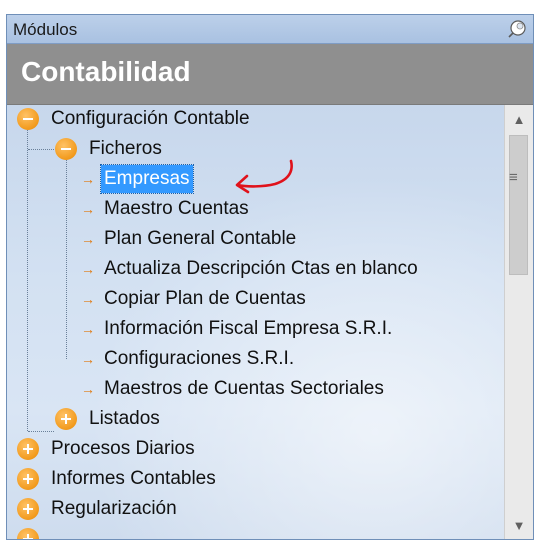 The width and height of the screenshot is (540, 540). What do you see at coordinates (114, 508) in the screenshot?
I see `tree-node-label: Regularización` at bounding box center [114, 508].